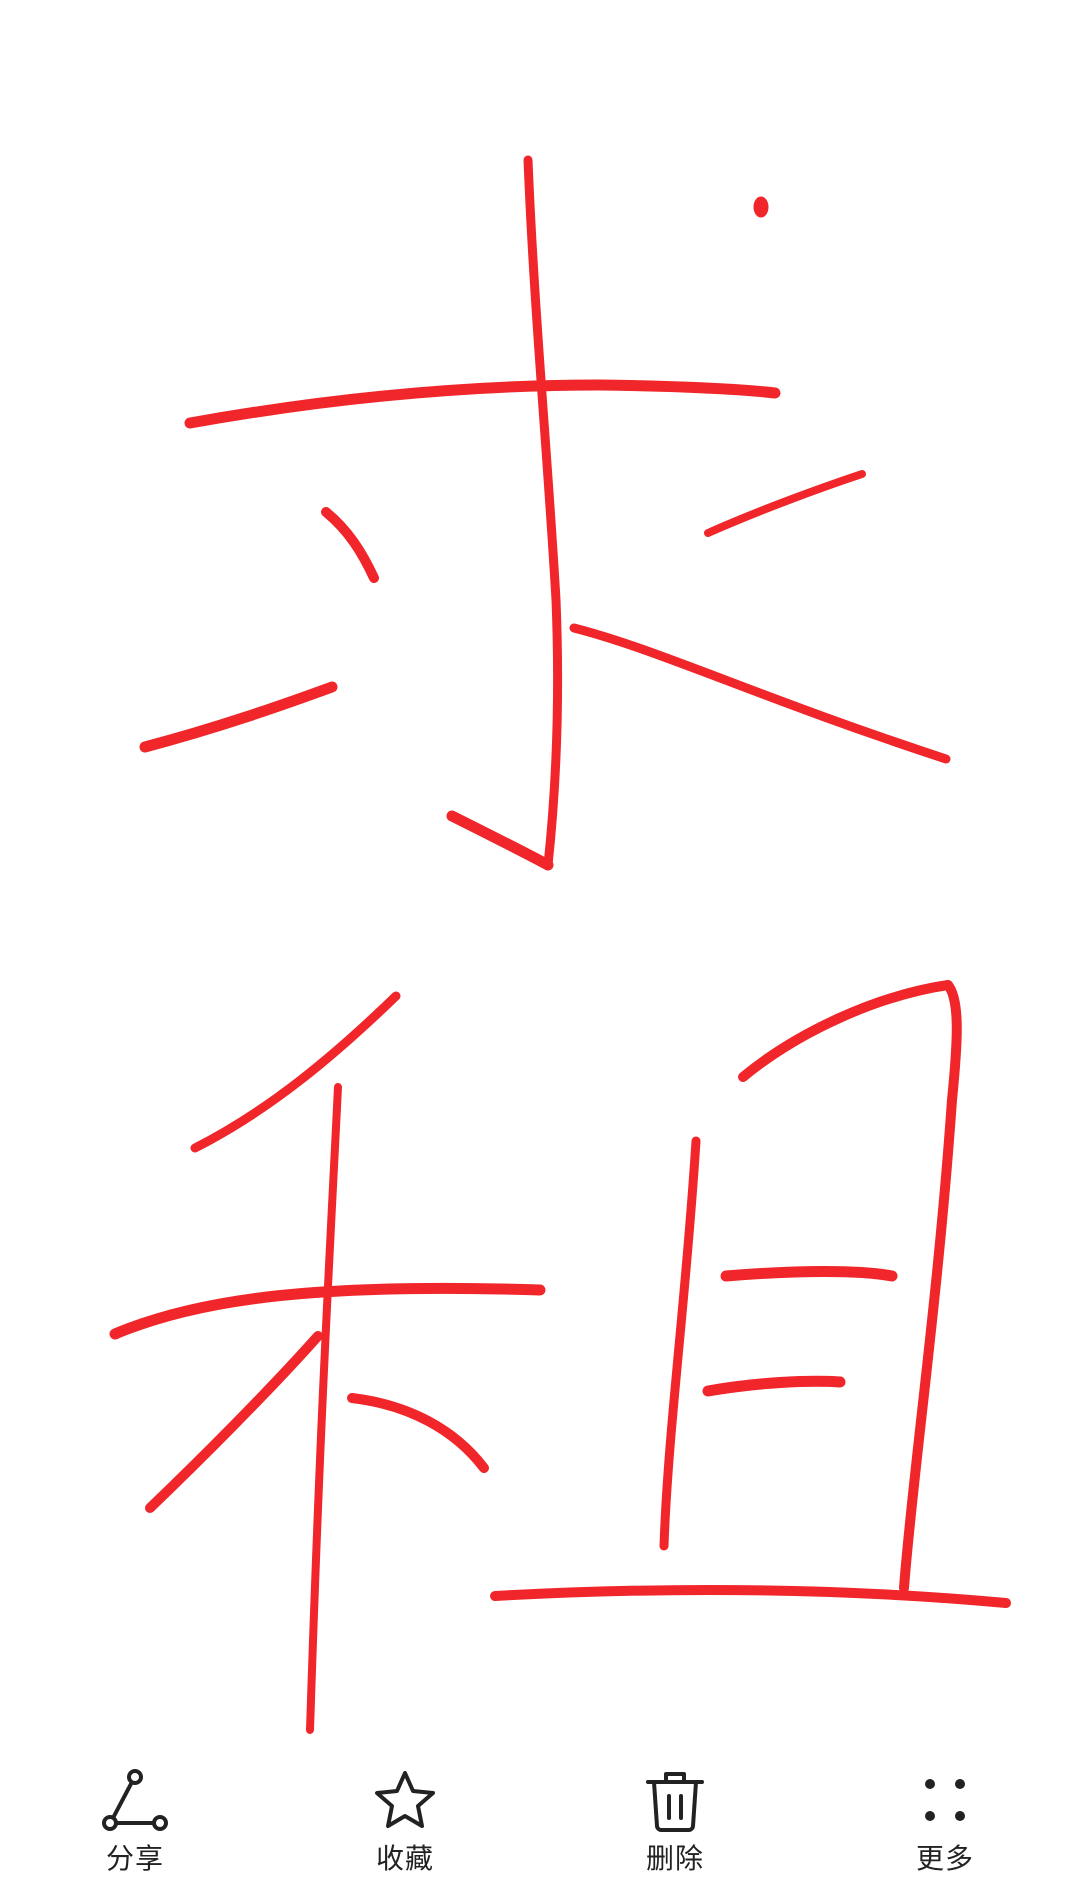 The height and width of the screenshot is (1902, 1080). Describe the element at coordinates (543, 512) in the screenshot. I see `stroke-qiu-vertical` at that location.